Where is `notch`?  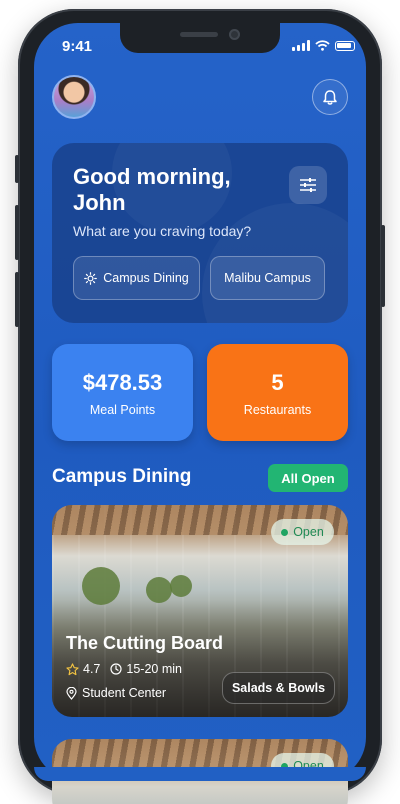
notch is located at coordinates (200, 38).